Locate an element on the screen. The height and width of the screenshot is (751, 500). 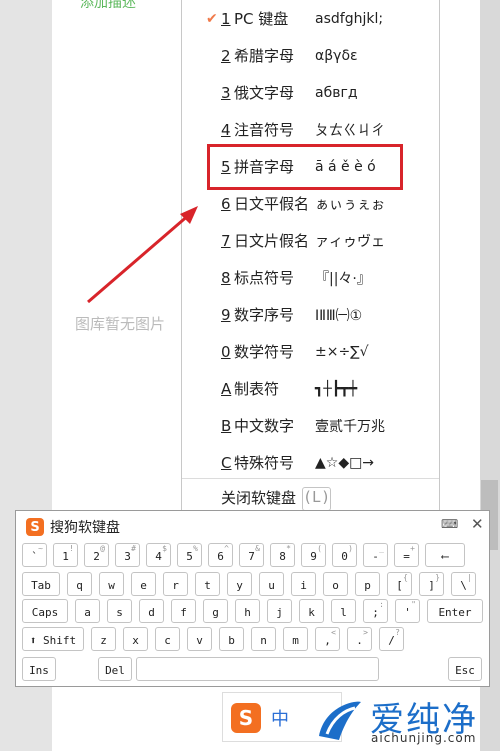
key-label: k is located at coordinates (311, 612).